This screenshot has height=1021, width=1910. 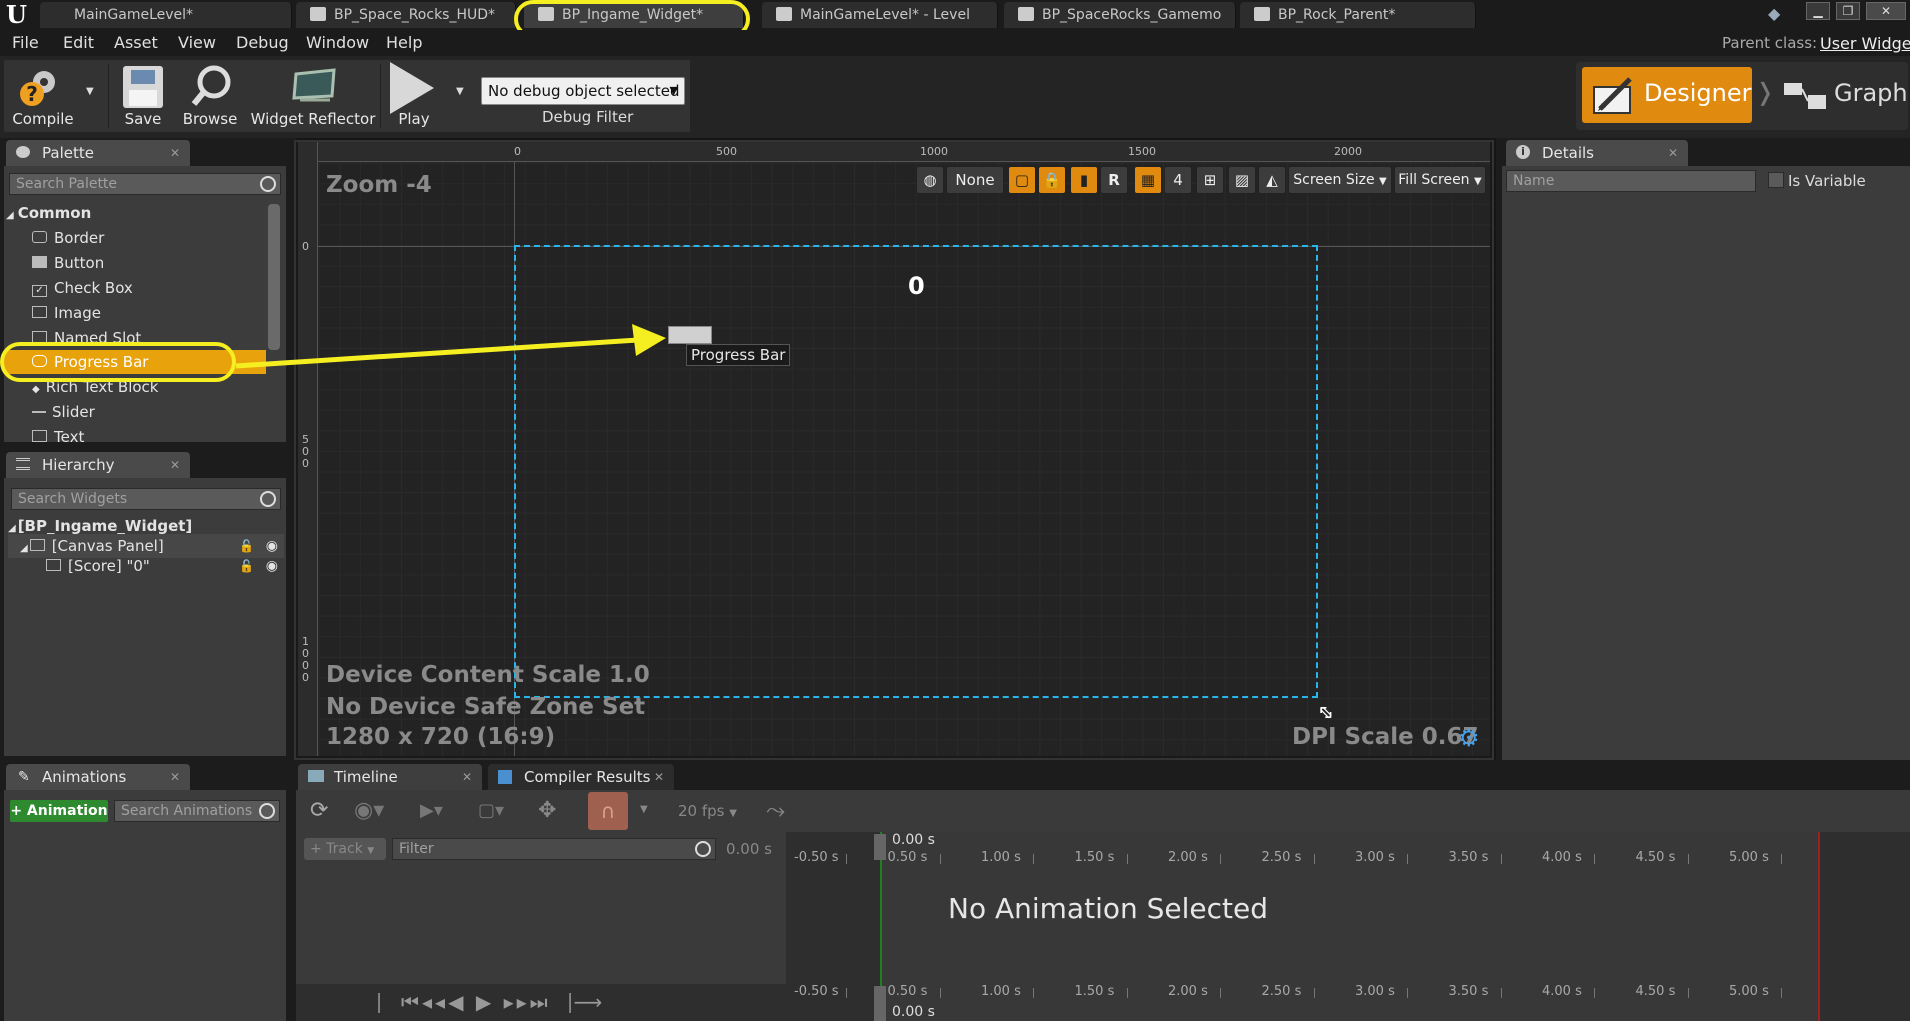 I want to click on widget-name-input: Name, so click(x=1631, y=181).